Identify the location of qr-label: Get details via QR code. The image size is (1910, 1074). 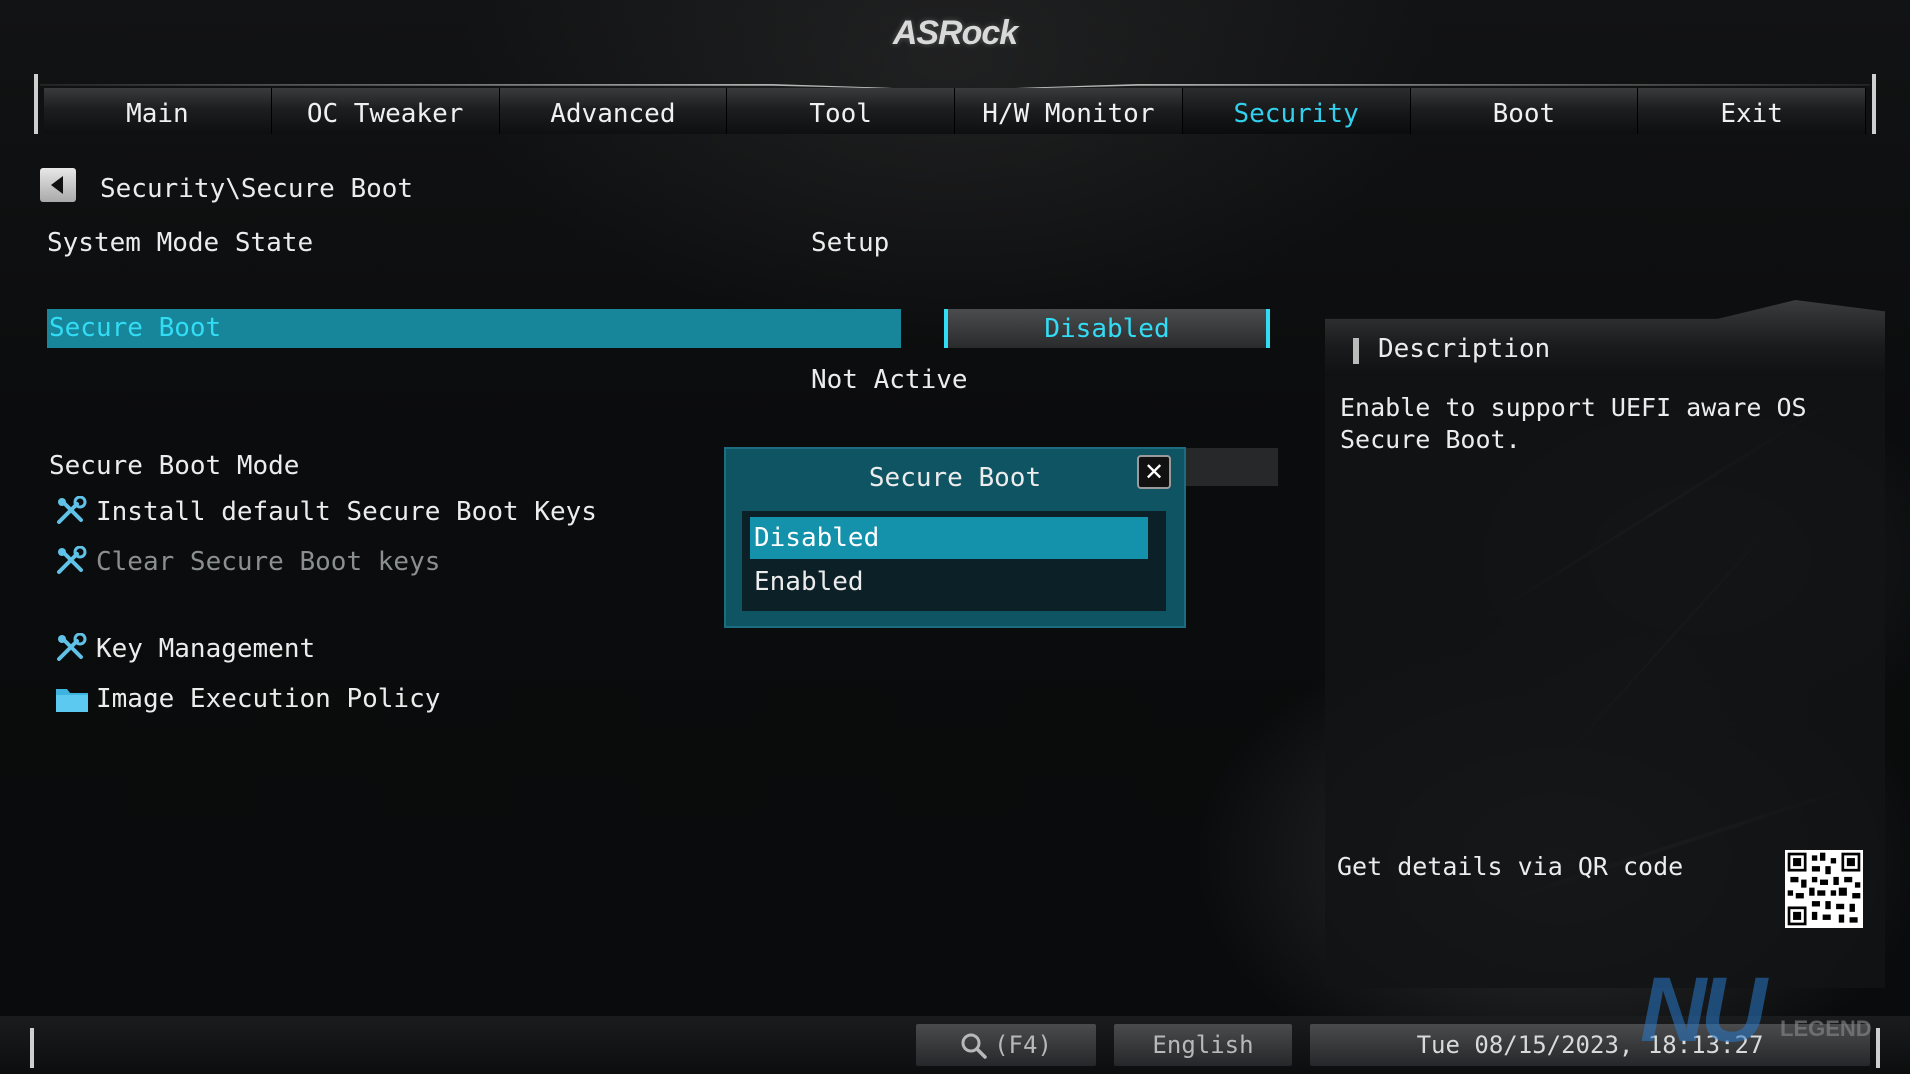
(1510, 866).